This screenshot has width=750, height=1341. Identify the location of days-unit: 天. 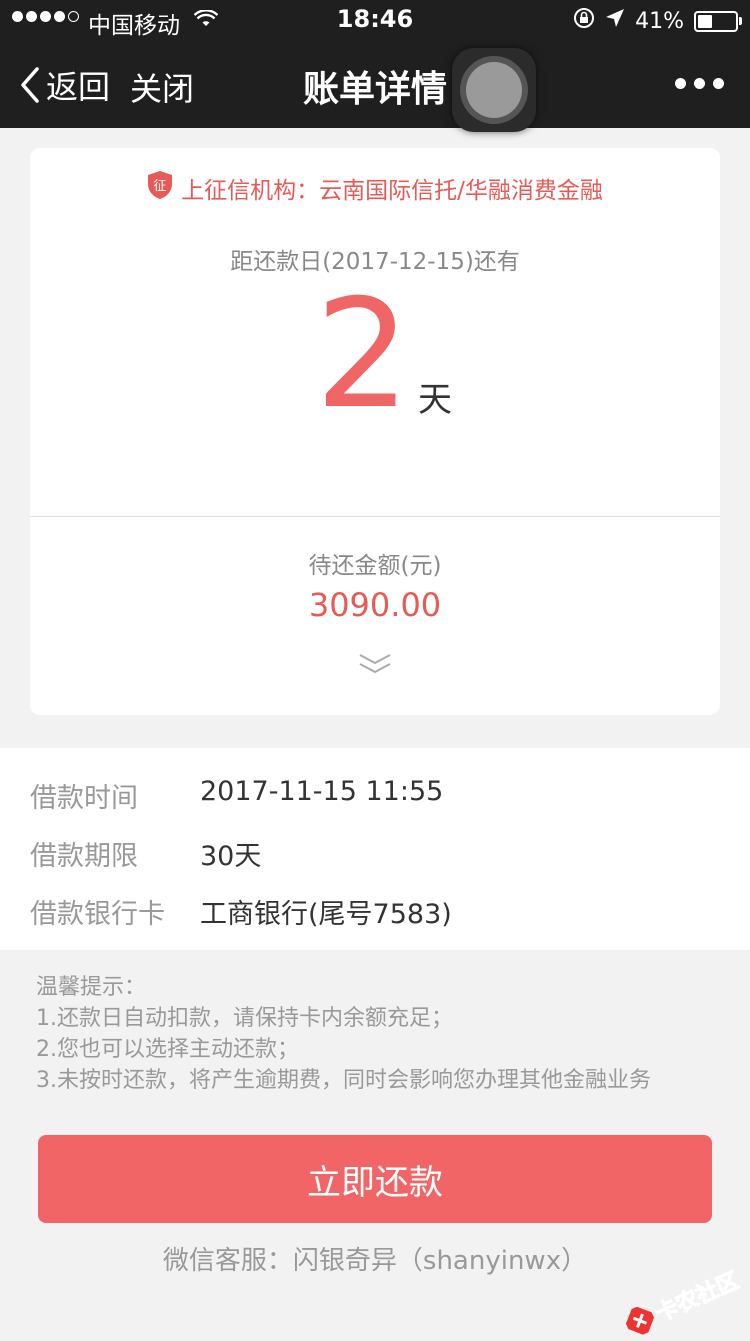
(435, 400).